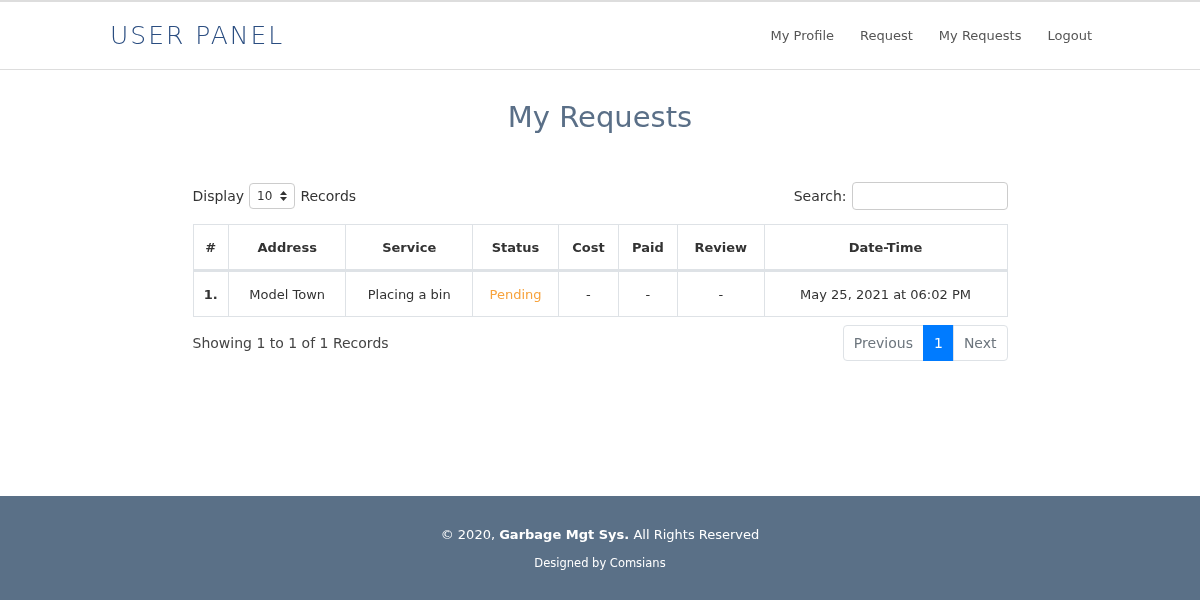  Describe the element at coordinates (883, 343) in the screenshot. I see `previous-button: Previous` at that location.